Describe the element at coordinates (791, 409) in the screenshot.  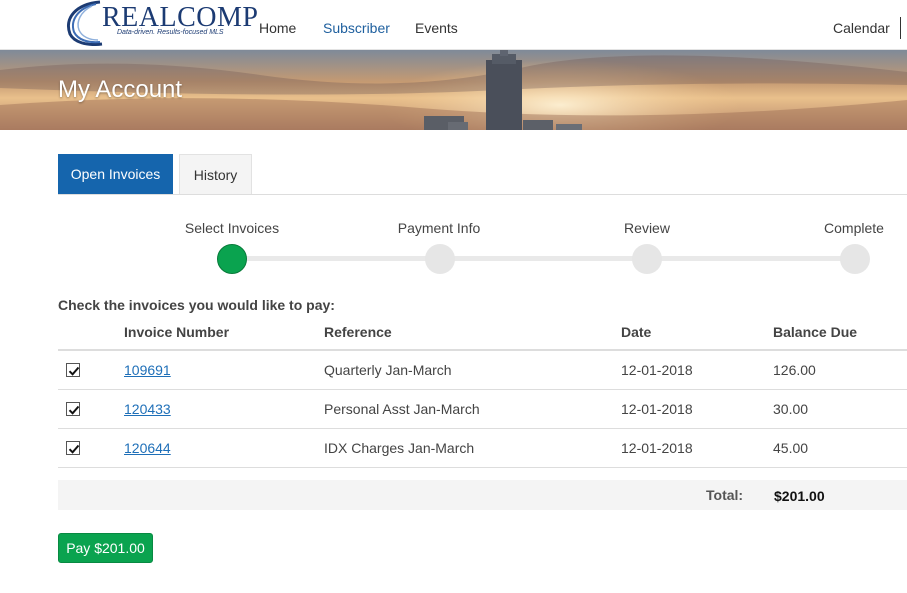
I see `invoice-balance: 30.00` at that location.